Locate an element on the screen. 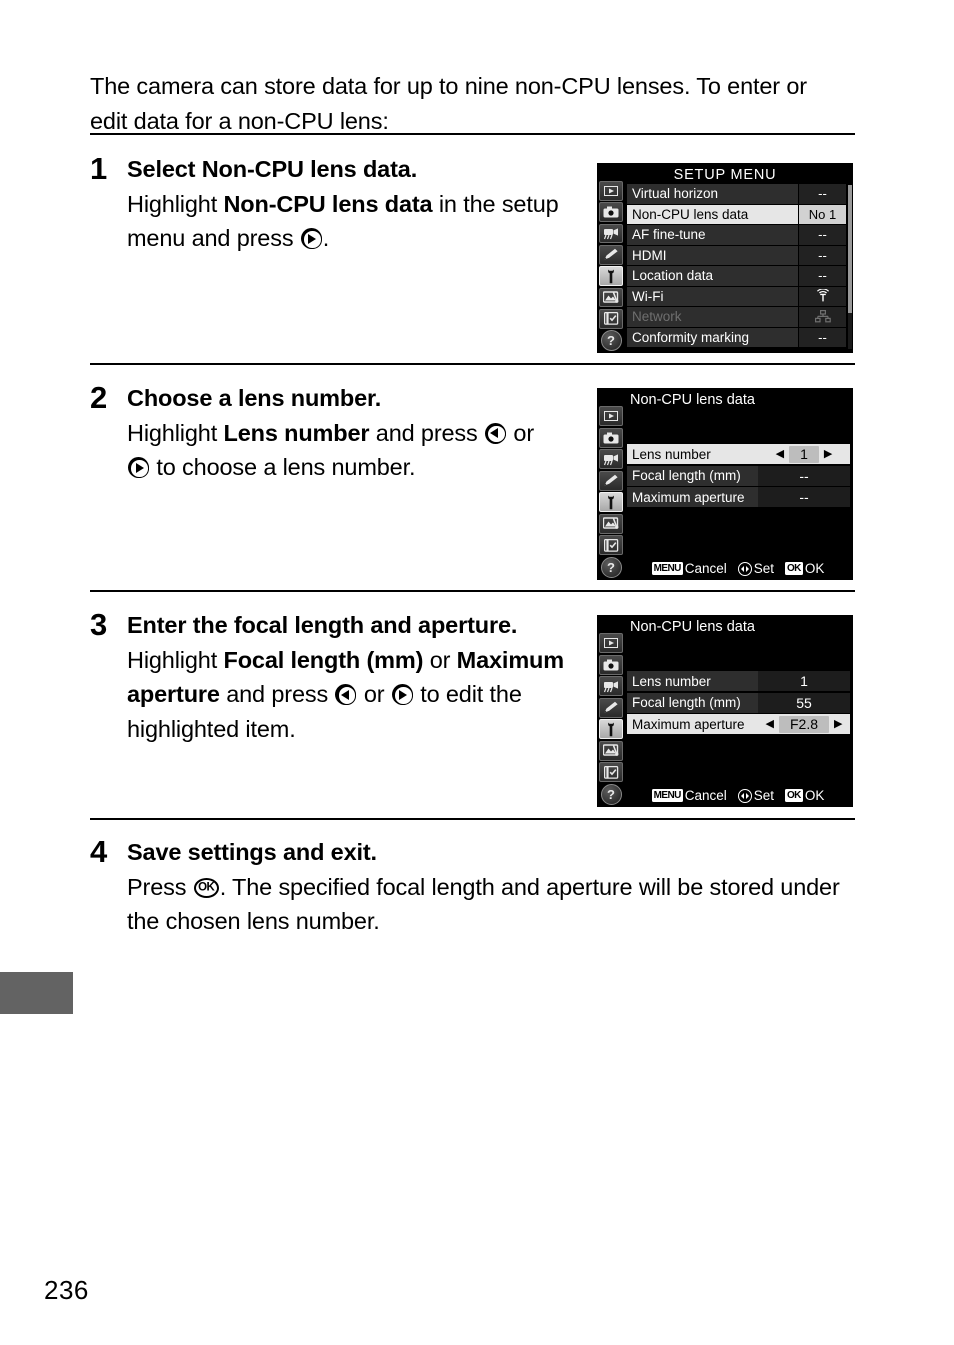  step-4-heading: Save settings and exit. is located at coordinates (252, 852).